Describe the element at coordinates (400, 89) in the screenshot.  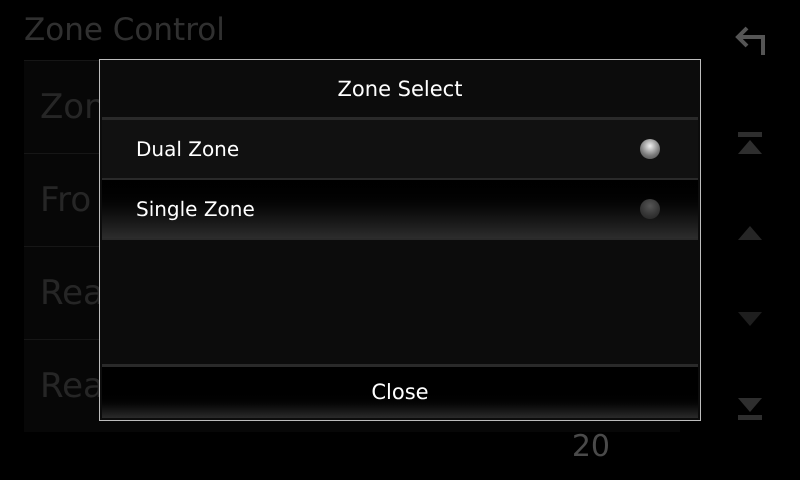
I see `dialog-title: Zone Select` at that location.